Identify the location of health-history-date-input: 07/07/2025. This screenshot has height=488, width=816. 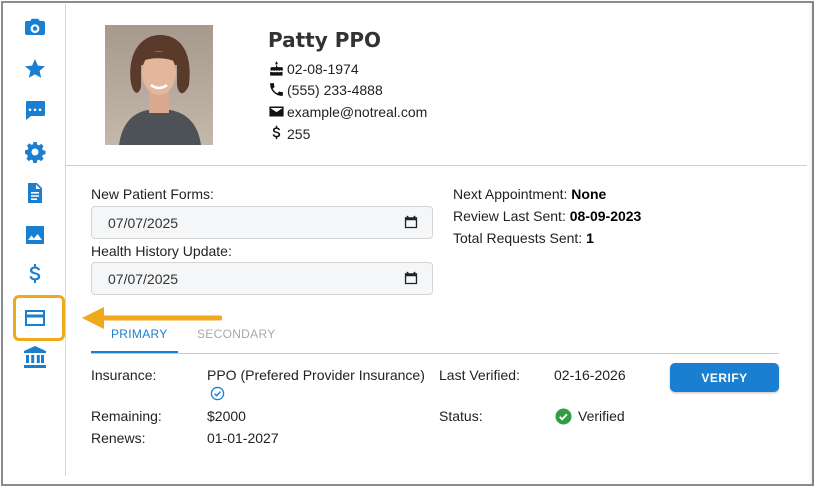
(262, 278).